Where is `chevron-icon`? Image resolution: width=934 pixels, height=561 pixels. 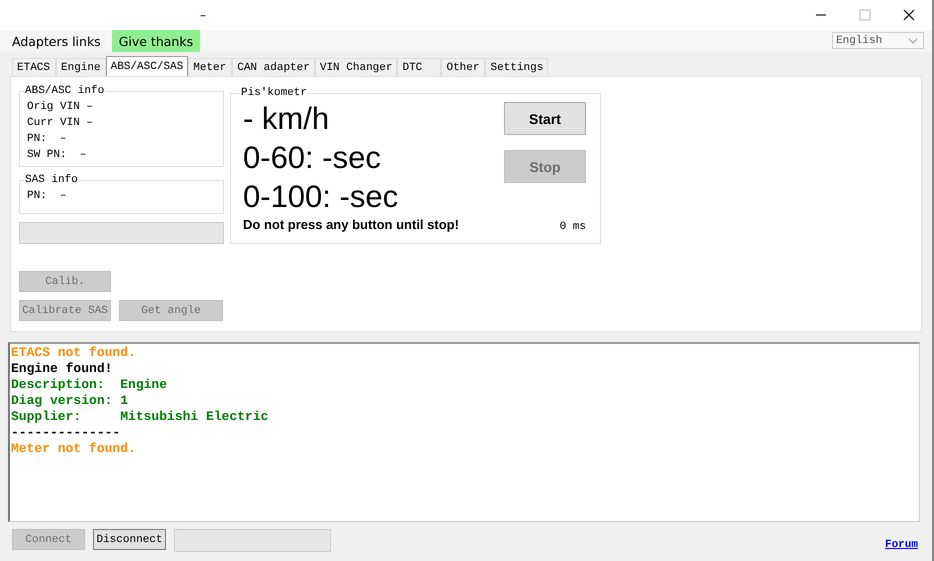
chevron-icon is located at coordinates (913, 41).